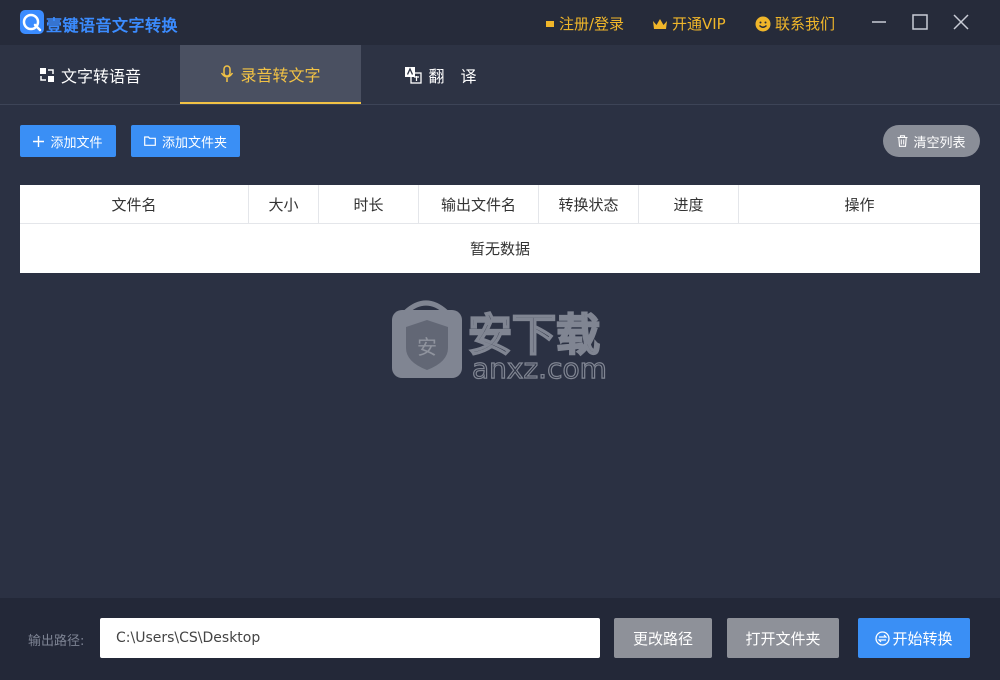 The width and height of the screenshot is (1000, 680). Describe the element at coordinates (452, 76) in the screenshot. I see `tab-label: 翻 译` at that location.